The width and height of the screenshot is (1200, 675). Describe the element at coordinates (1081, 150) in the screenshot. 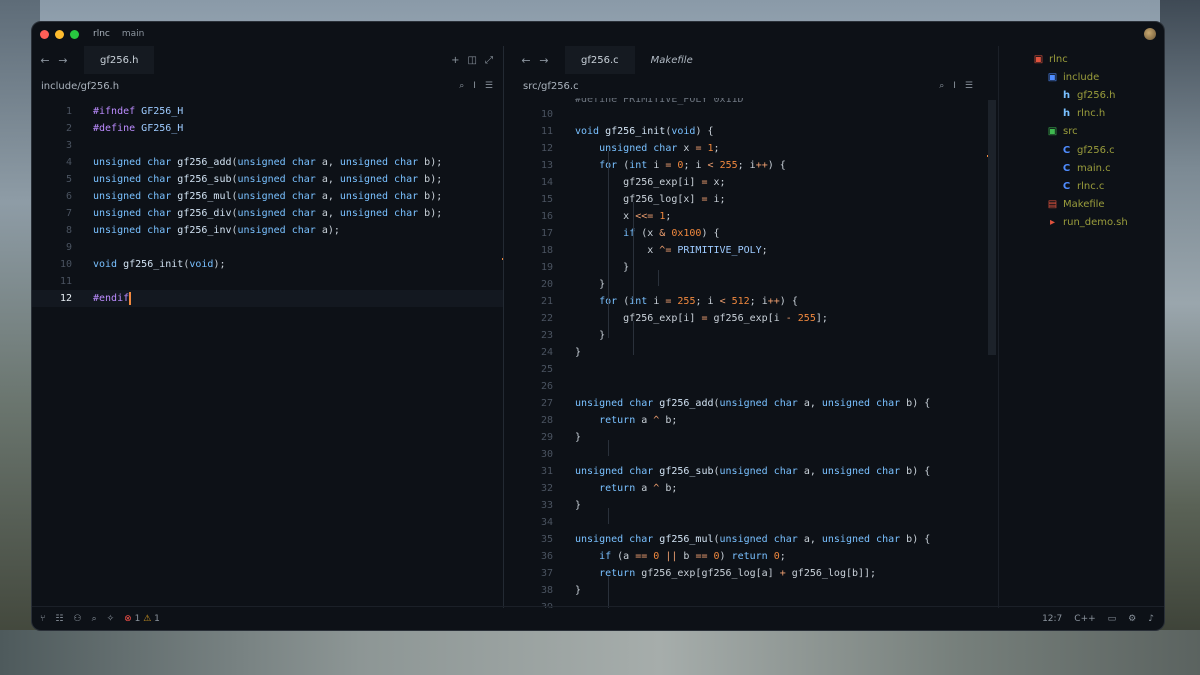

I see `file-tree-item: Cgf256.c` at that location.